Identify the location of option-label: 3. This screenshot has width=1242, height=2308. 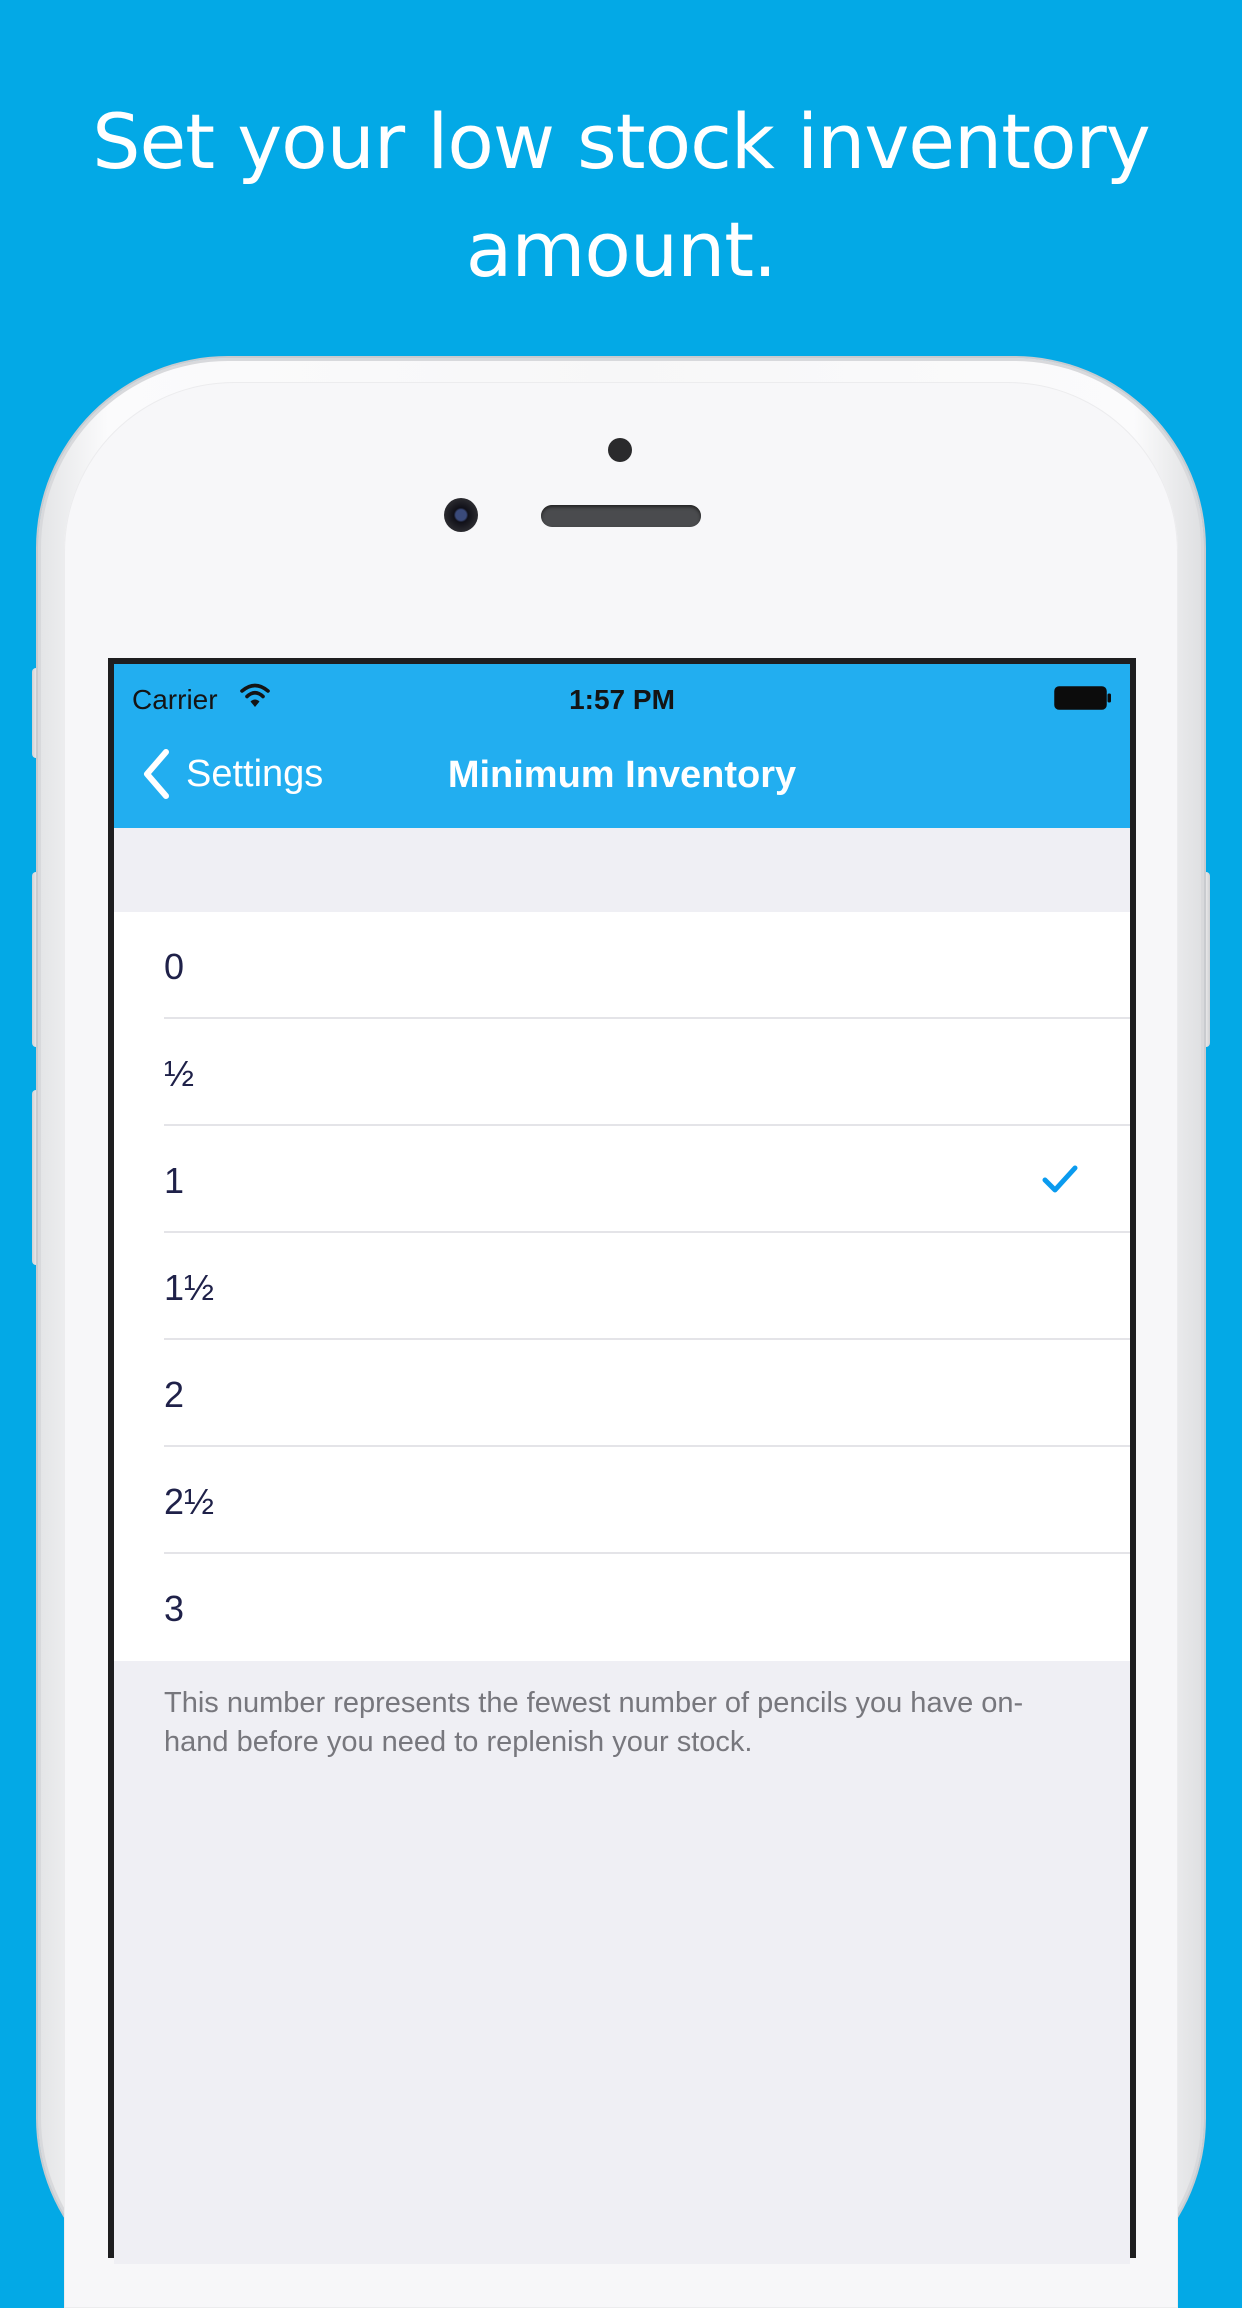
(174, 1608).